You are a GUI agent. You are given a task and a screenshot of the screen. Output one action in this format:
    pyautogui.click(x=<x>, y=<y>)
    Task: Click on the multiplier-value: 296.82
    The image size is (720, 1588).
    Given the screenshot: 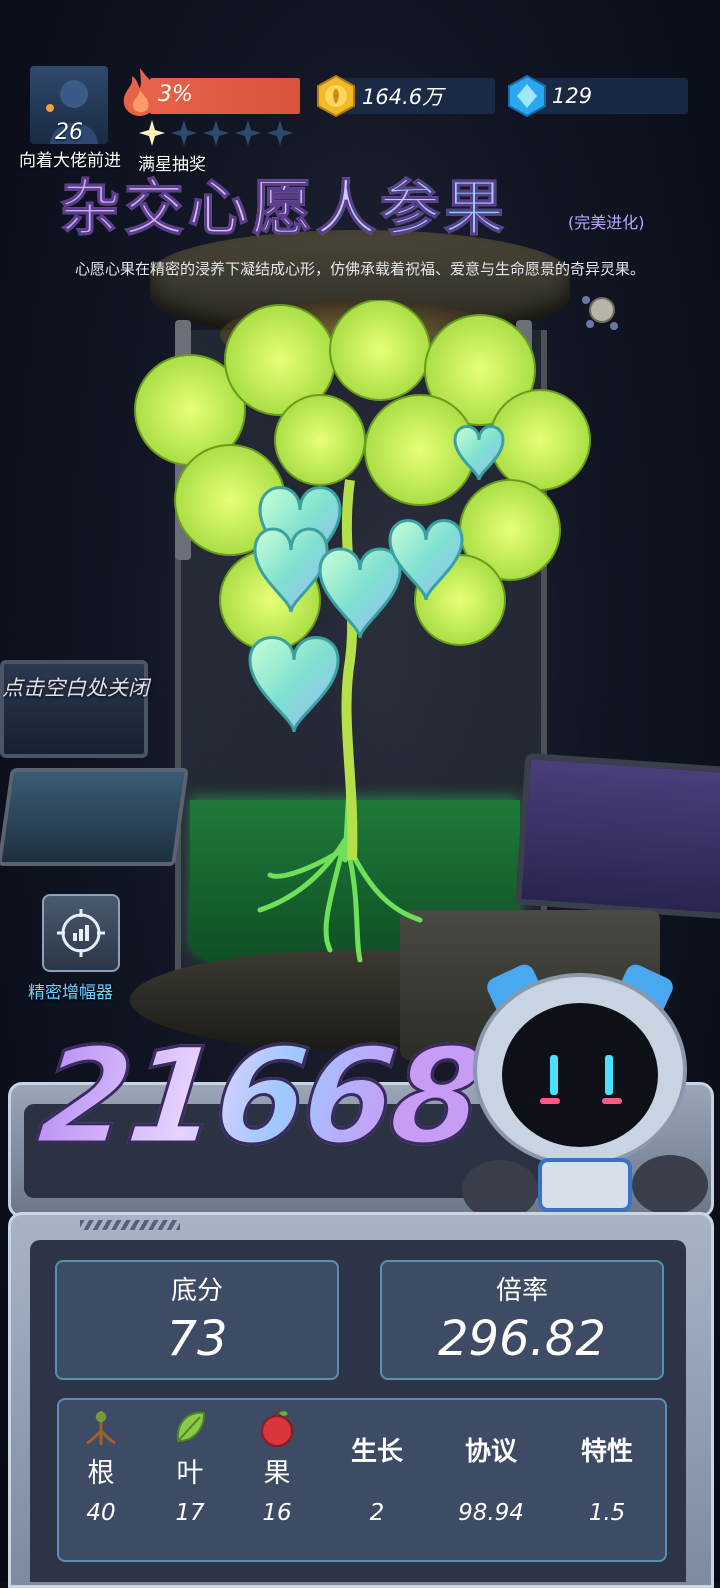 What is the action you would take?
    pyautogui.click(x=522, y=1339)
    